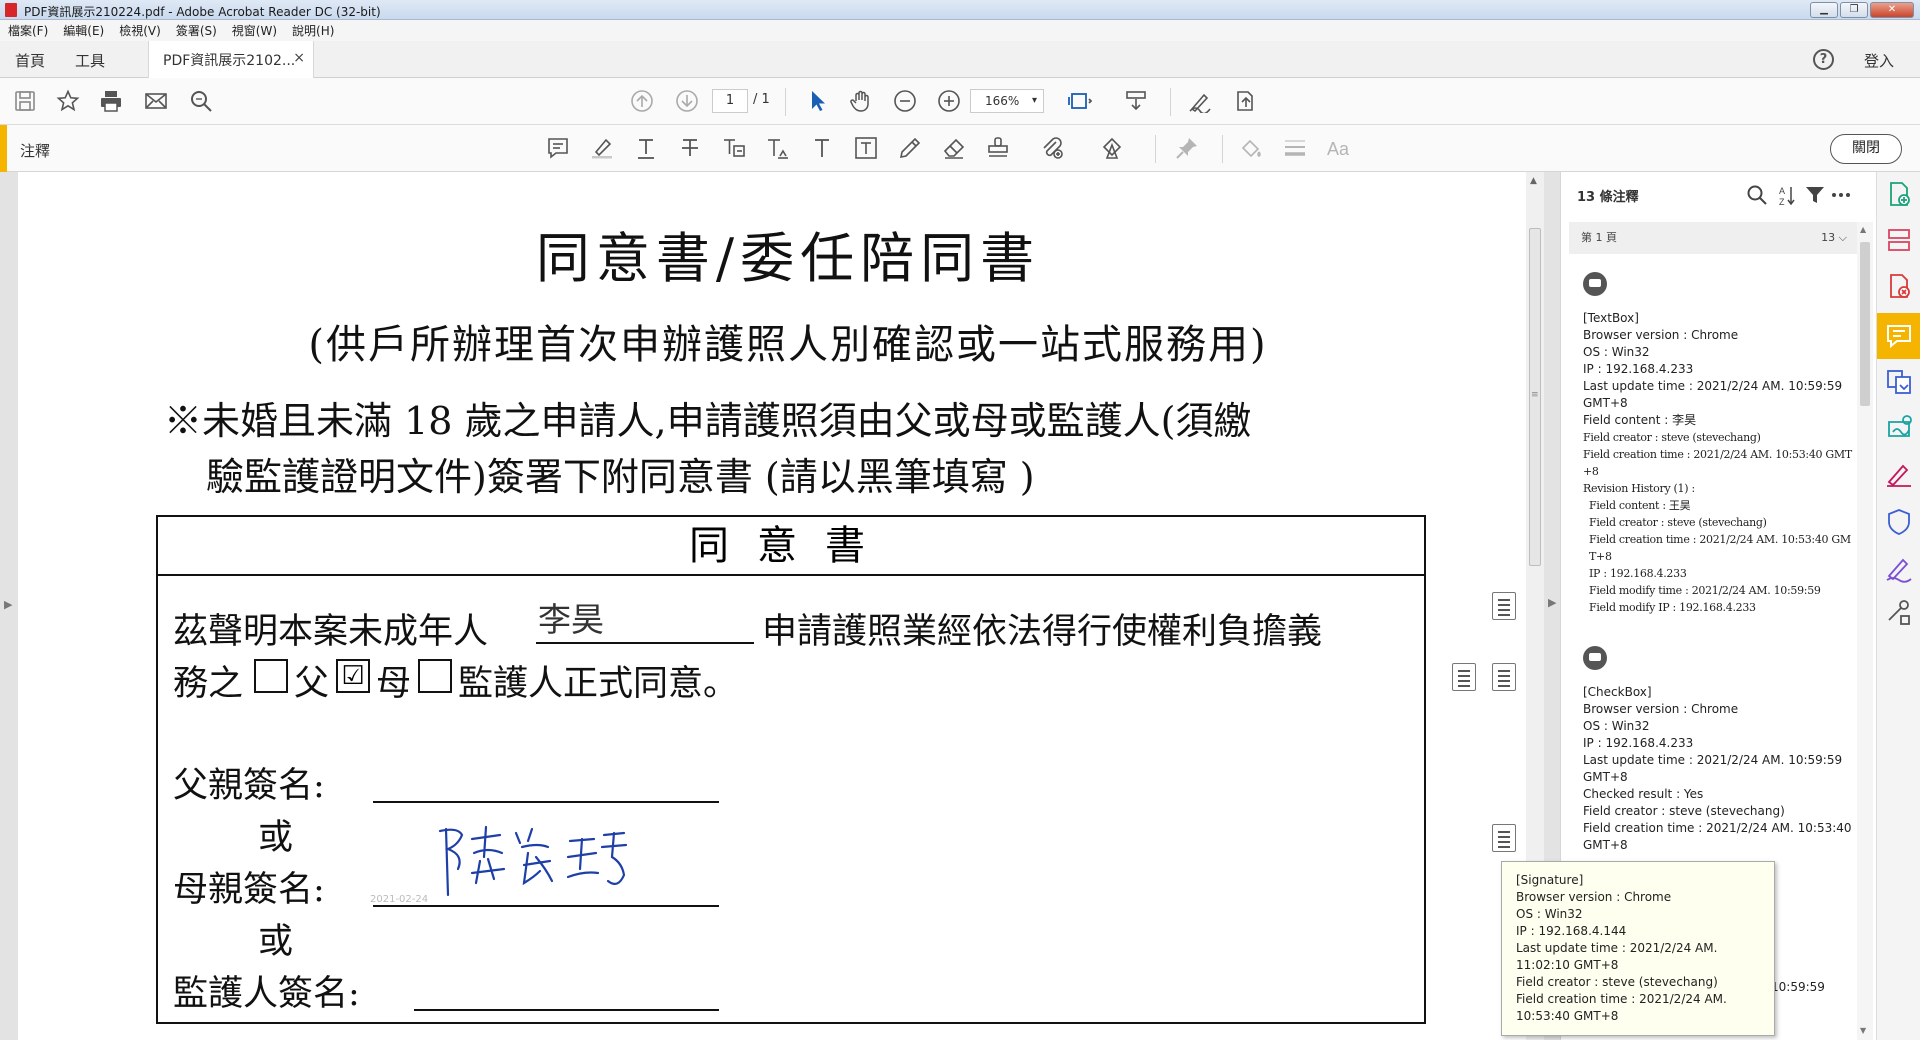 This screenshot has height=1040, width=1920. Describe the element at coordinates (730, 101) in the screenshot. I see `page-number-input: 1` at that location.